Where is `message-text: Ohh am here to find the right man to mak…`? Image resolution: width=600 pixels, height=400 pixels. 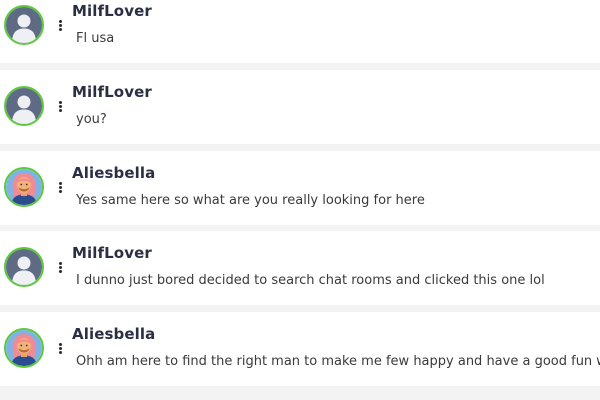
message-text: Ohh am here to find the right man to mak… is located at coordinates (338, 361).